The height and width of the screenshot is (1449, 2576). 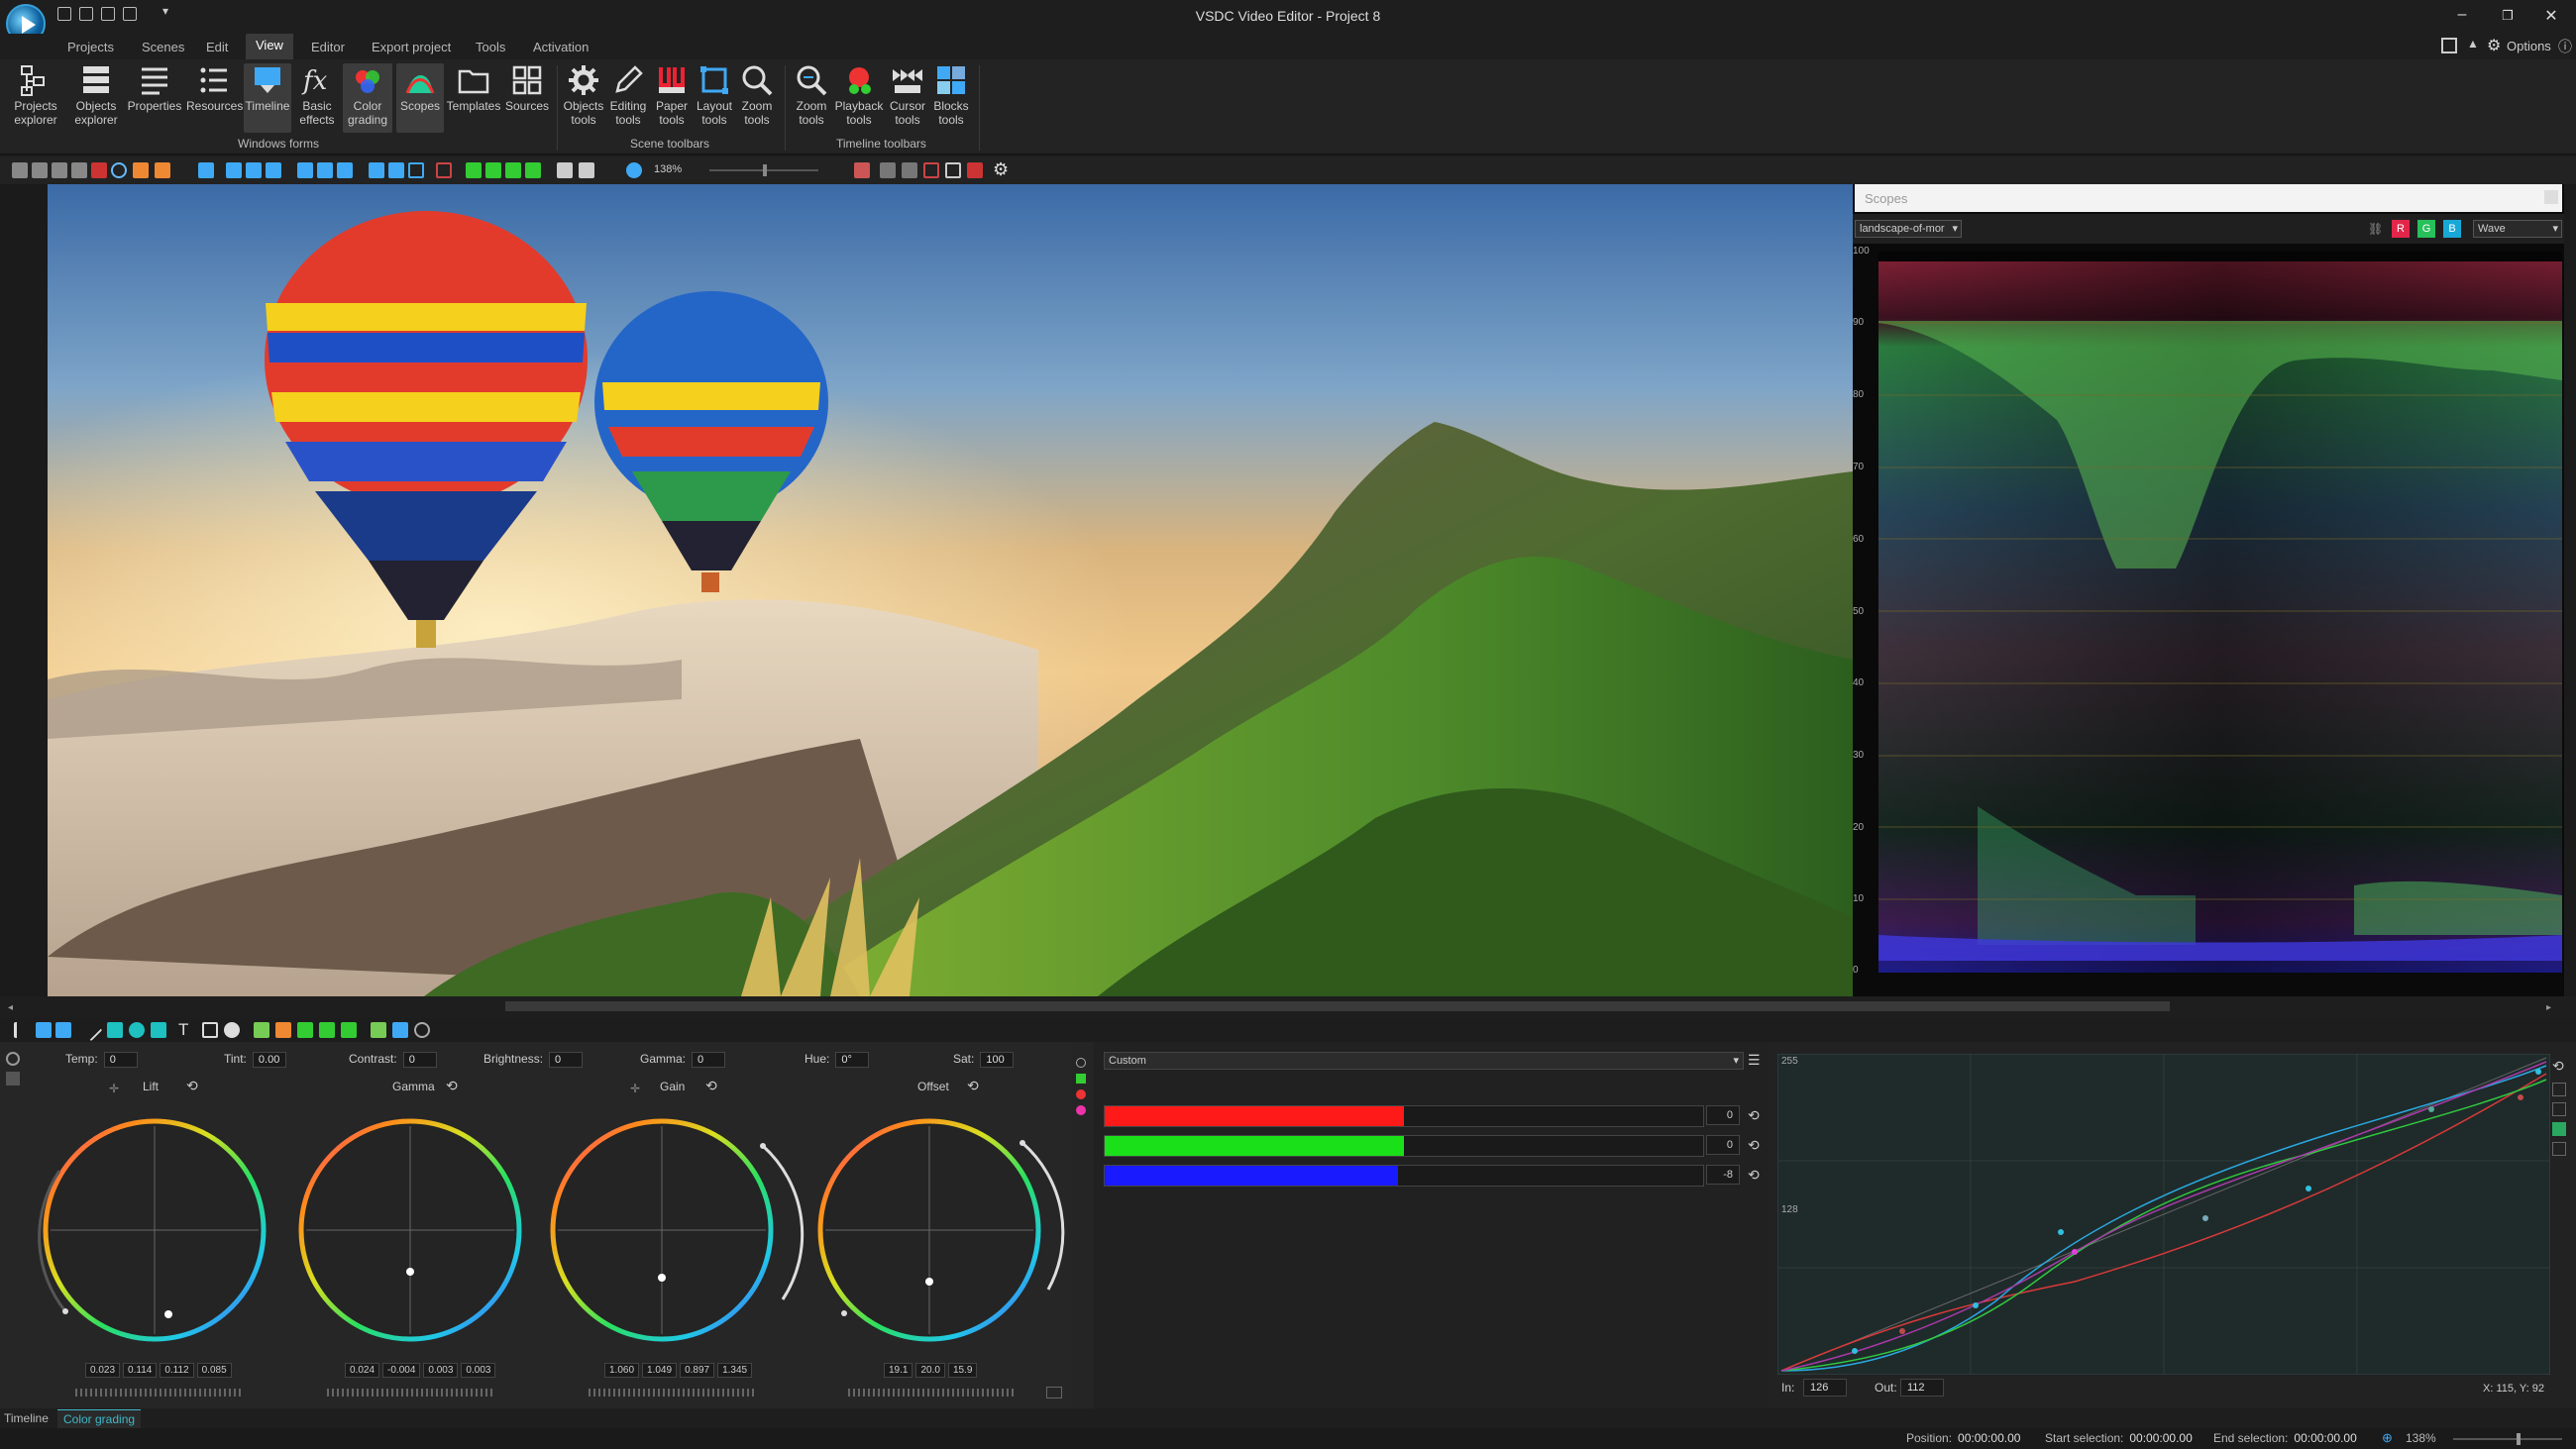 I want to click on reset-lift-icon: ⟲, so click(x=192, y=1086).